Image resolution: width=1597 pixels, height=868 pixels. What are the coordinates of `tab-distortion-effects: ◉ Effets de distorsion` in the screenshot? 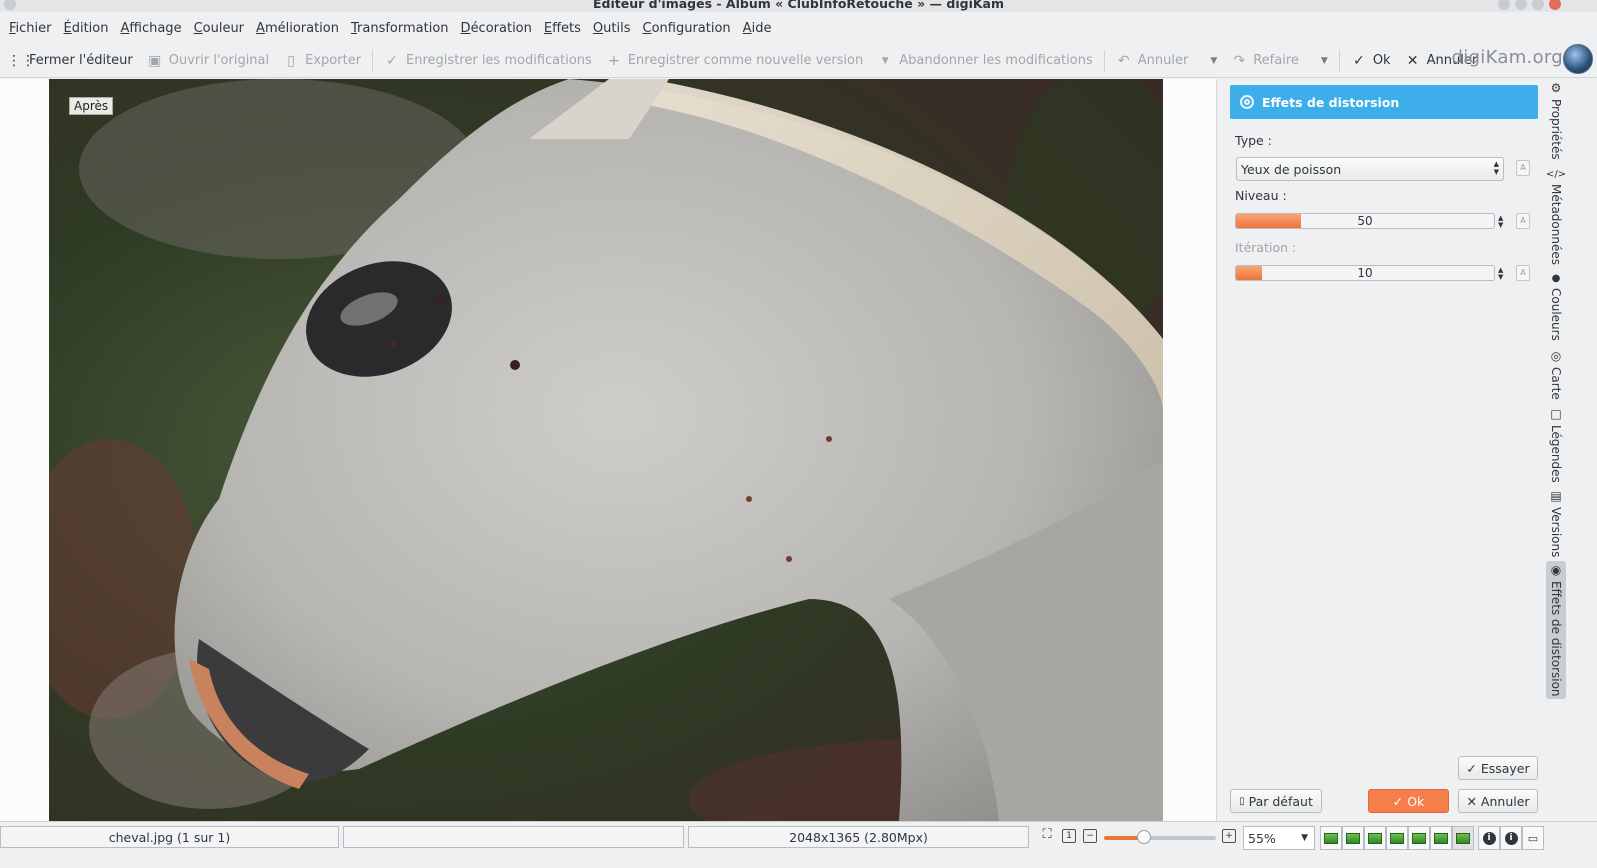 It's located at (1556, 630).